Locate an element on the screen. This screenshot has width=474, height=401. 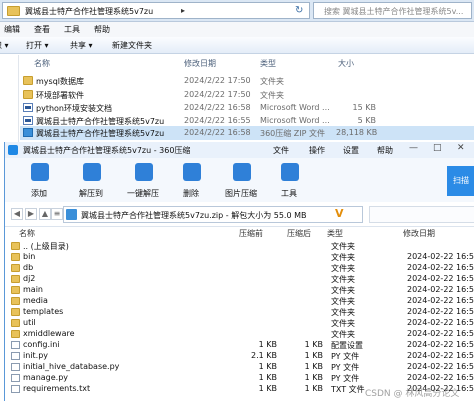
column-original: 压缩后 is located at coordinates (299, 233).